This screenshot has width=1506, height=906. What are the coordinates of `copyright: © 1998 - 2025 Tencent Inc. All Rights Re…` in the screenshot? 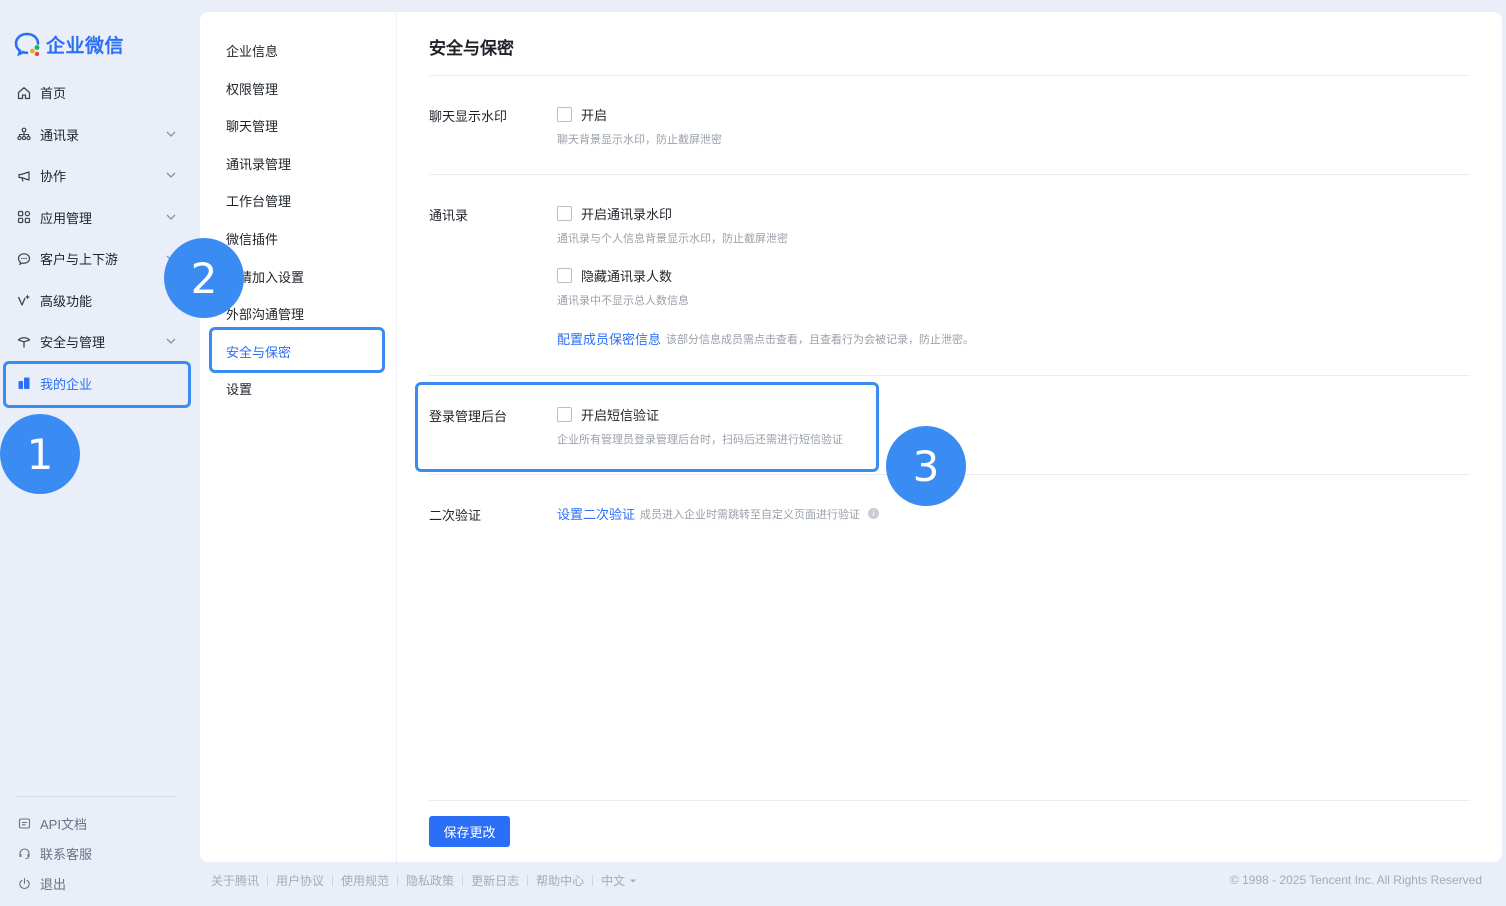 It's located at (1355, 880).